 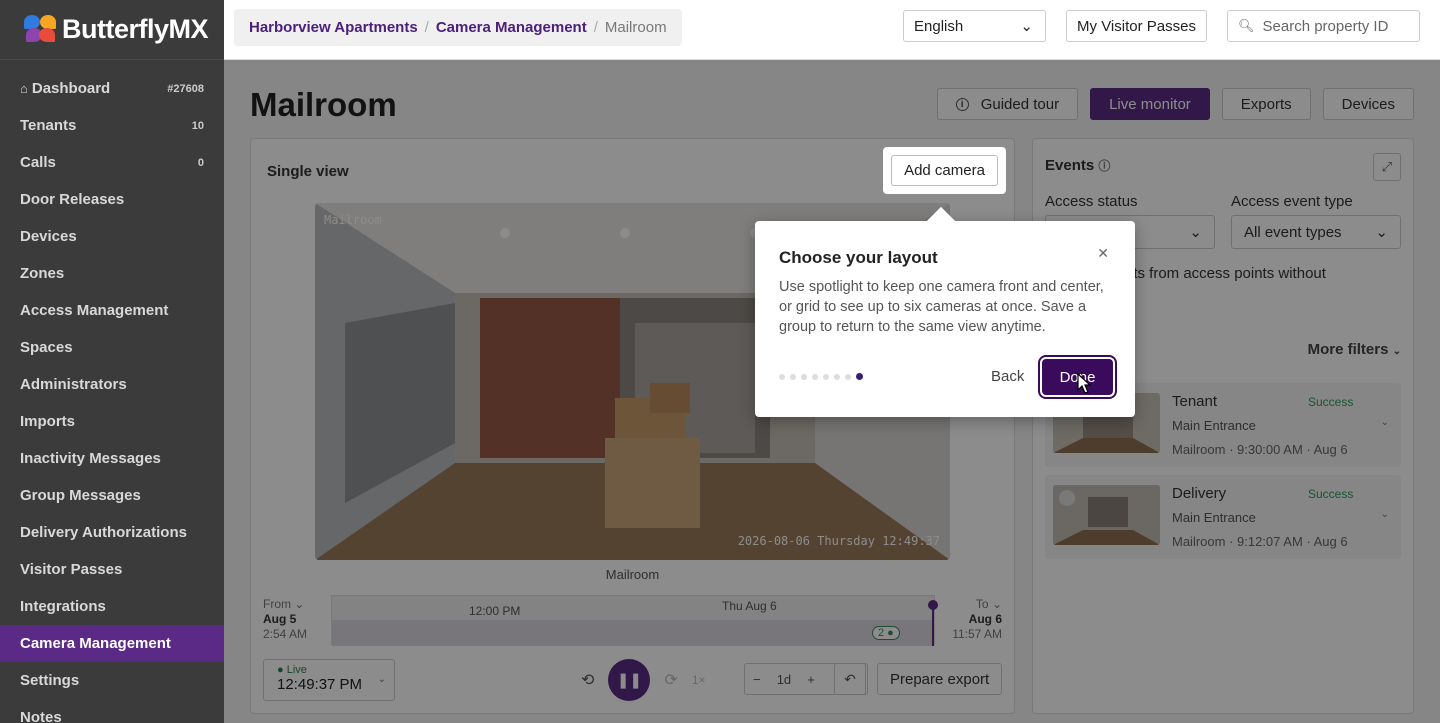 I want to click on sidebar-item-door-releases: Door Releases, so click(x=112, y=199).